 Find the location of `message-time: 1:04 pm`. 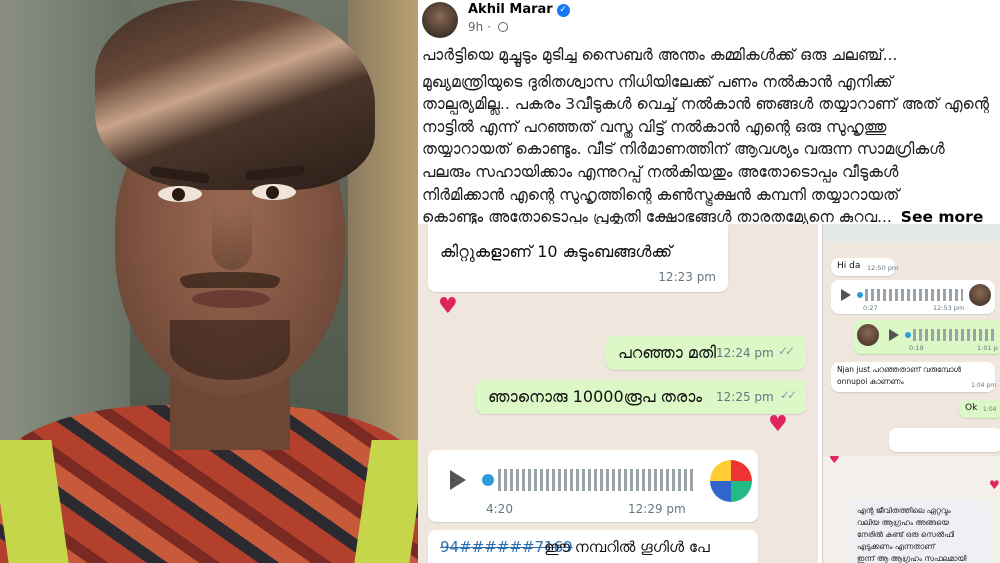

message-time: 1:04 pm is located at coordinates (984, 385).